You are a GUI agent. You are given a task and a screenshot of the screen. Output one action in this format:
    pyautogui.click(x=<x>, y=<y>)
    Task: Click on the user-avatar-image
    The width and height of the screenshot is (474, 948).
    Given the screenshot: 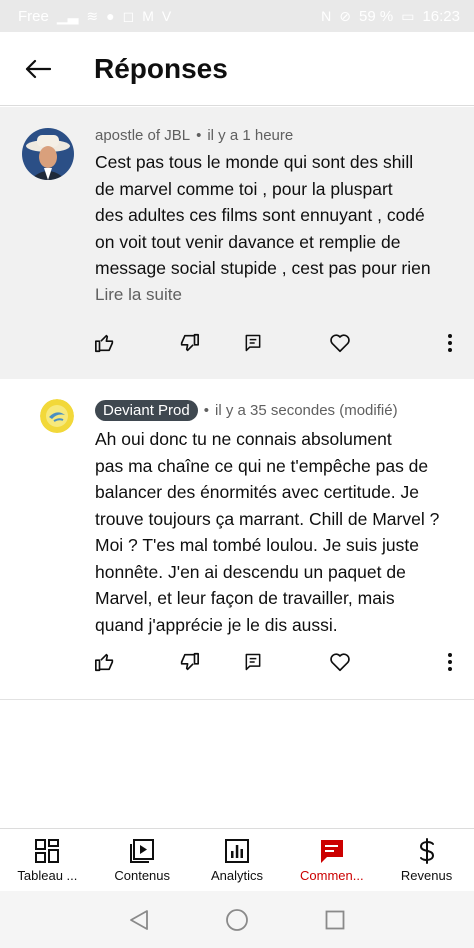 What is the action you would take?
    pyautogui.click(x=48, y=154)
    